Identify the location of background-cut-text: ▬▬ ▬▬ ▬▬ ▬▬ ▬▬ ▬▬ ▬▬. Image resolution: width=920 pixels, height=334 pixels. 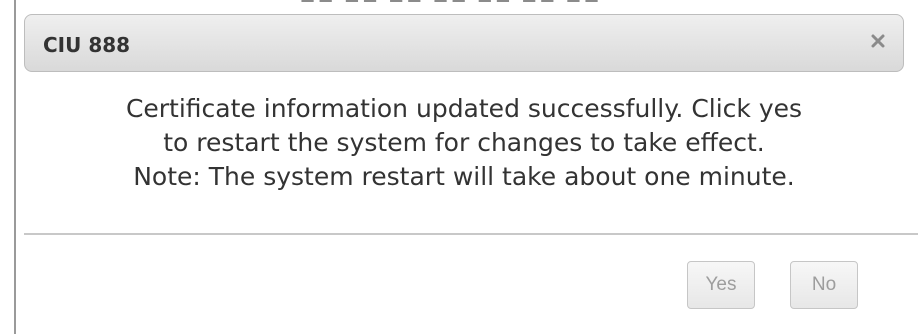
(560, 1).